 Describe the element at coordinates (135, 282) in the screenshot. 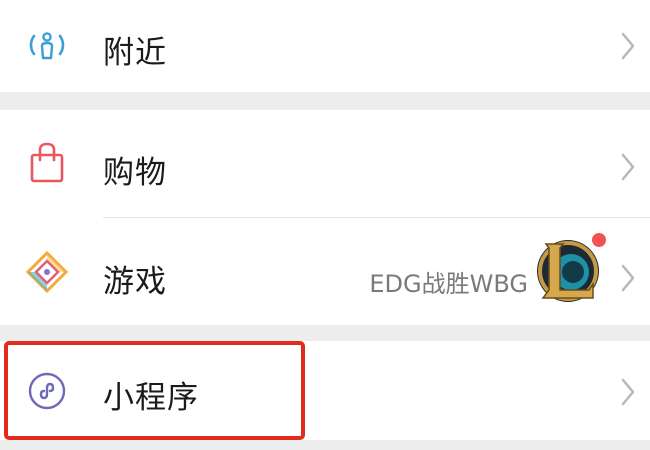

I see `menu-item-label: 游戏` at that location.